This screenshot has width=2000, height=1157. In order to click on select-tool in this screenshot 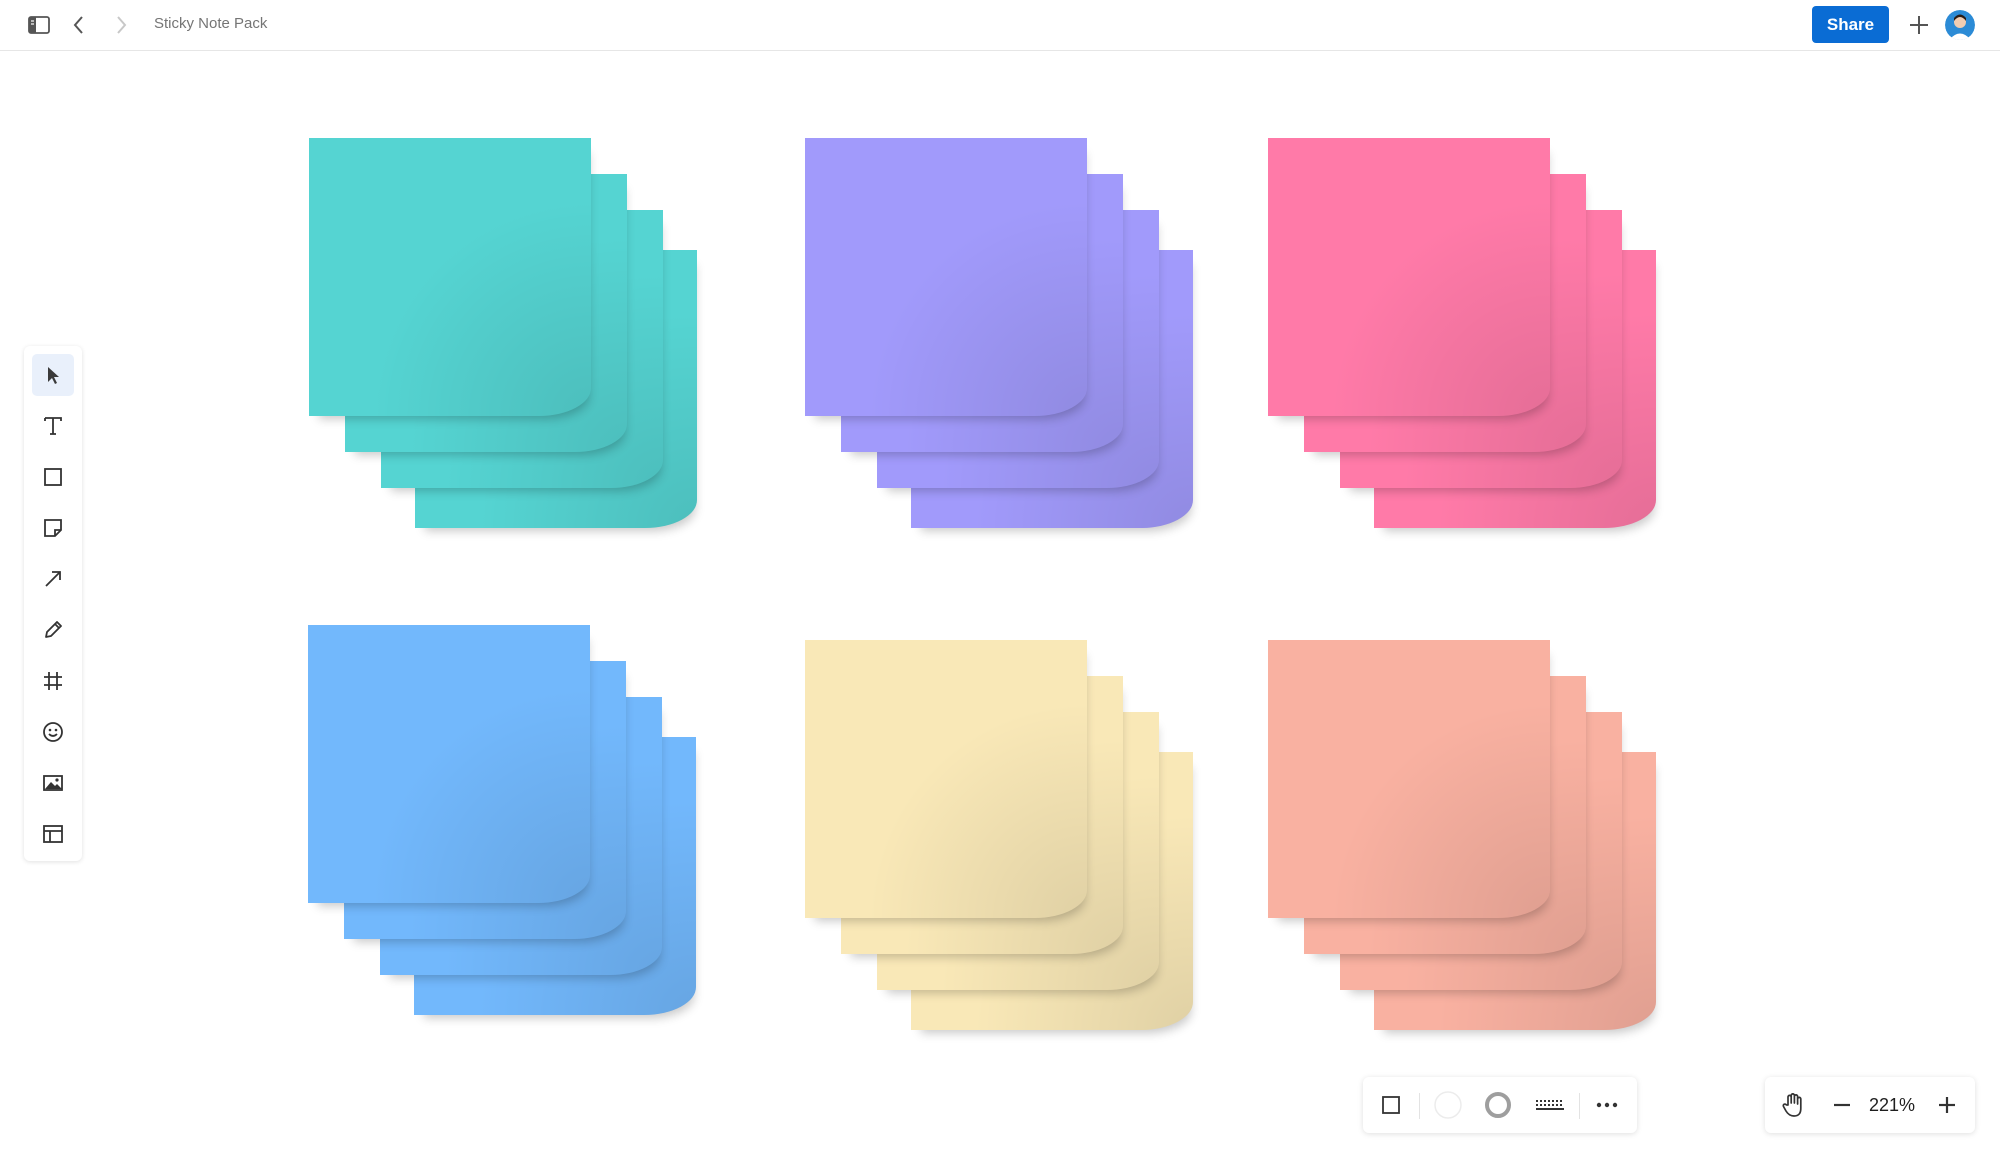, I will do `click(53, 375)`.